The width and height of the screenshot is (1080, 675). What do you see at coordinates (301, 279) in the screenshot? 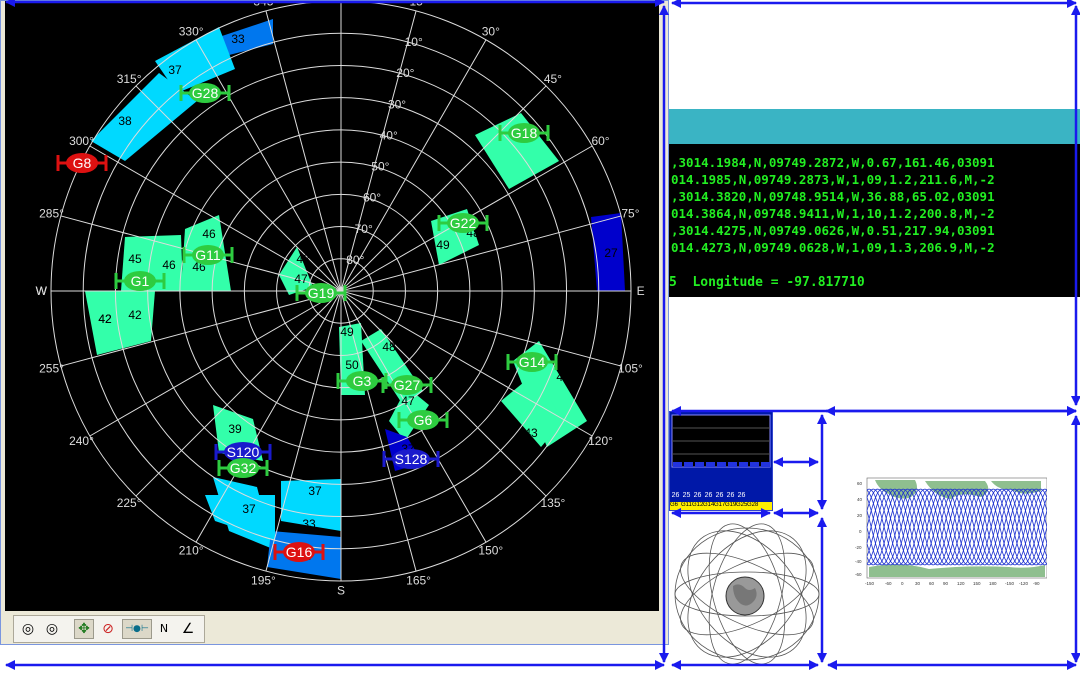
I see `snr-cell-label: 47` at bounding box center [301, 279].